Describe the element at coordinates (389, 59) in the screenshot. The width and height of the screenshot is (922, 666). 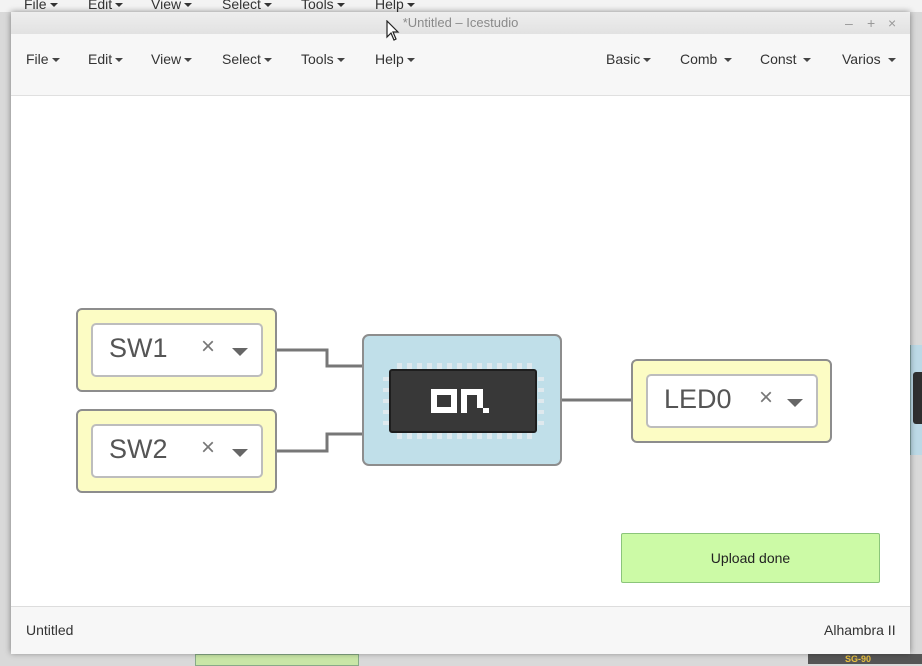
I see `menu-help-label: Help` at that location.